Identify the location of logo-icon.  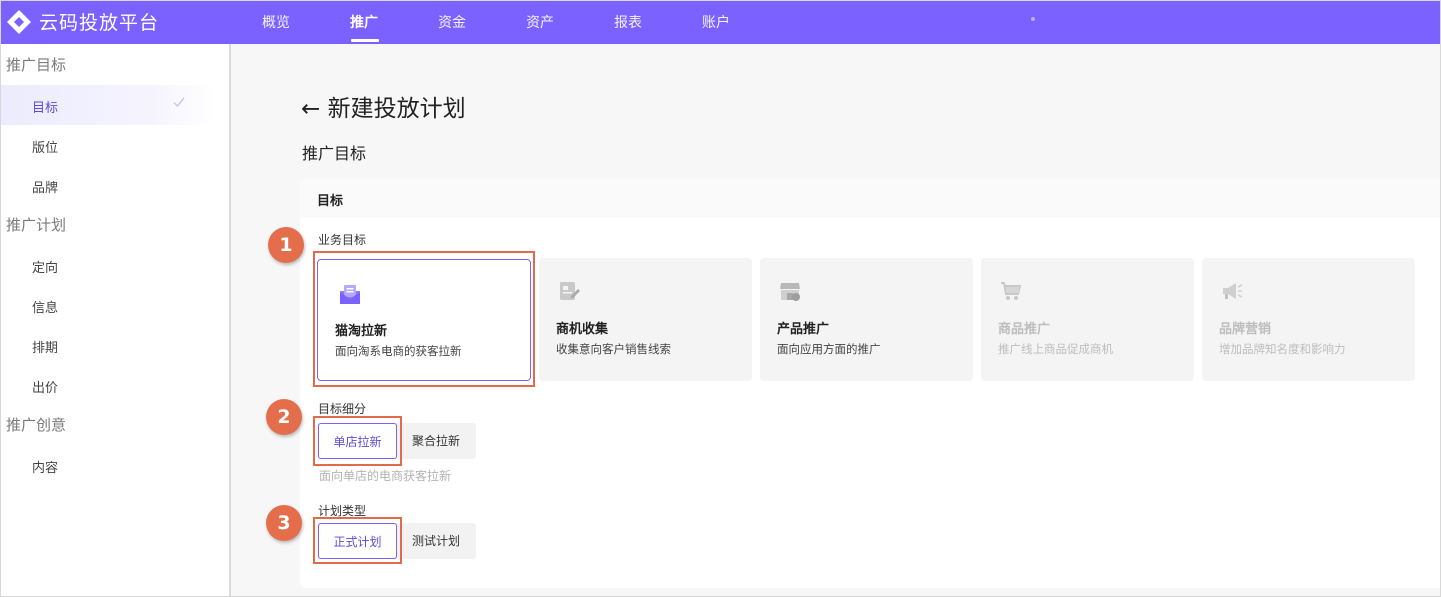
(19, 22).